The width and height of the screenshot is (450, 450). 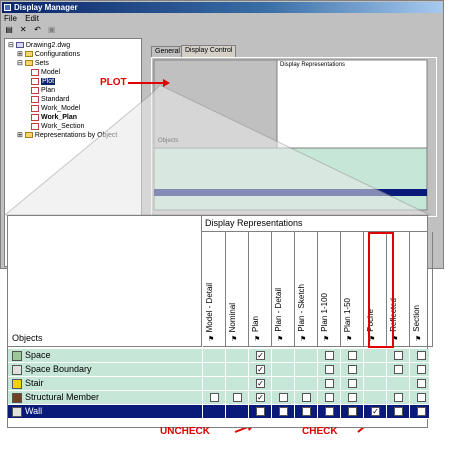 I want to click on column-label: Section, so click(x=416, y=318).